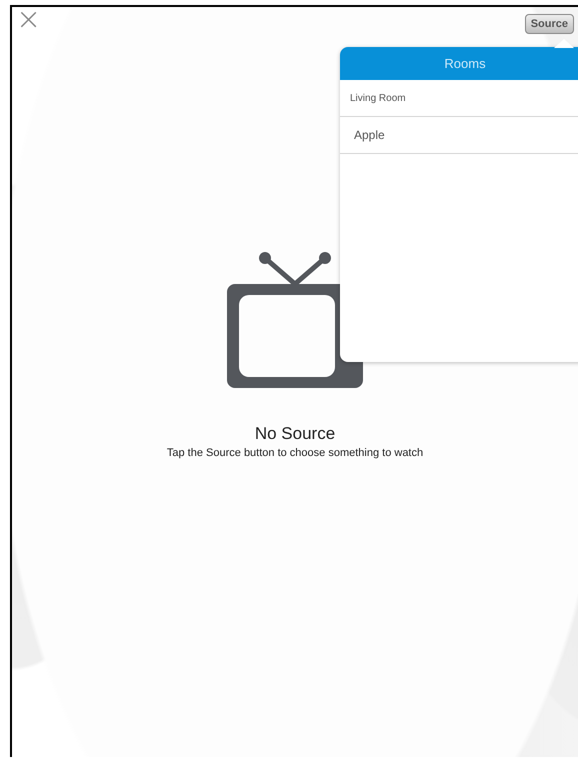 The image size is (578, 759). Describe the element at coordinates (295, 320) in the screenshot. I see `tv-icon` at that location.